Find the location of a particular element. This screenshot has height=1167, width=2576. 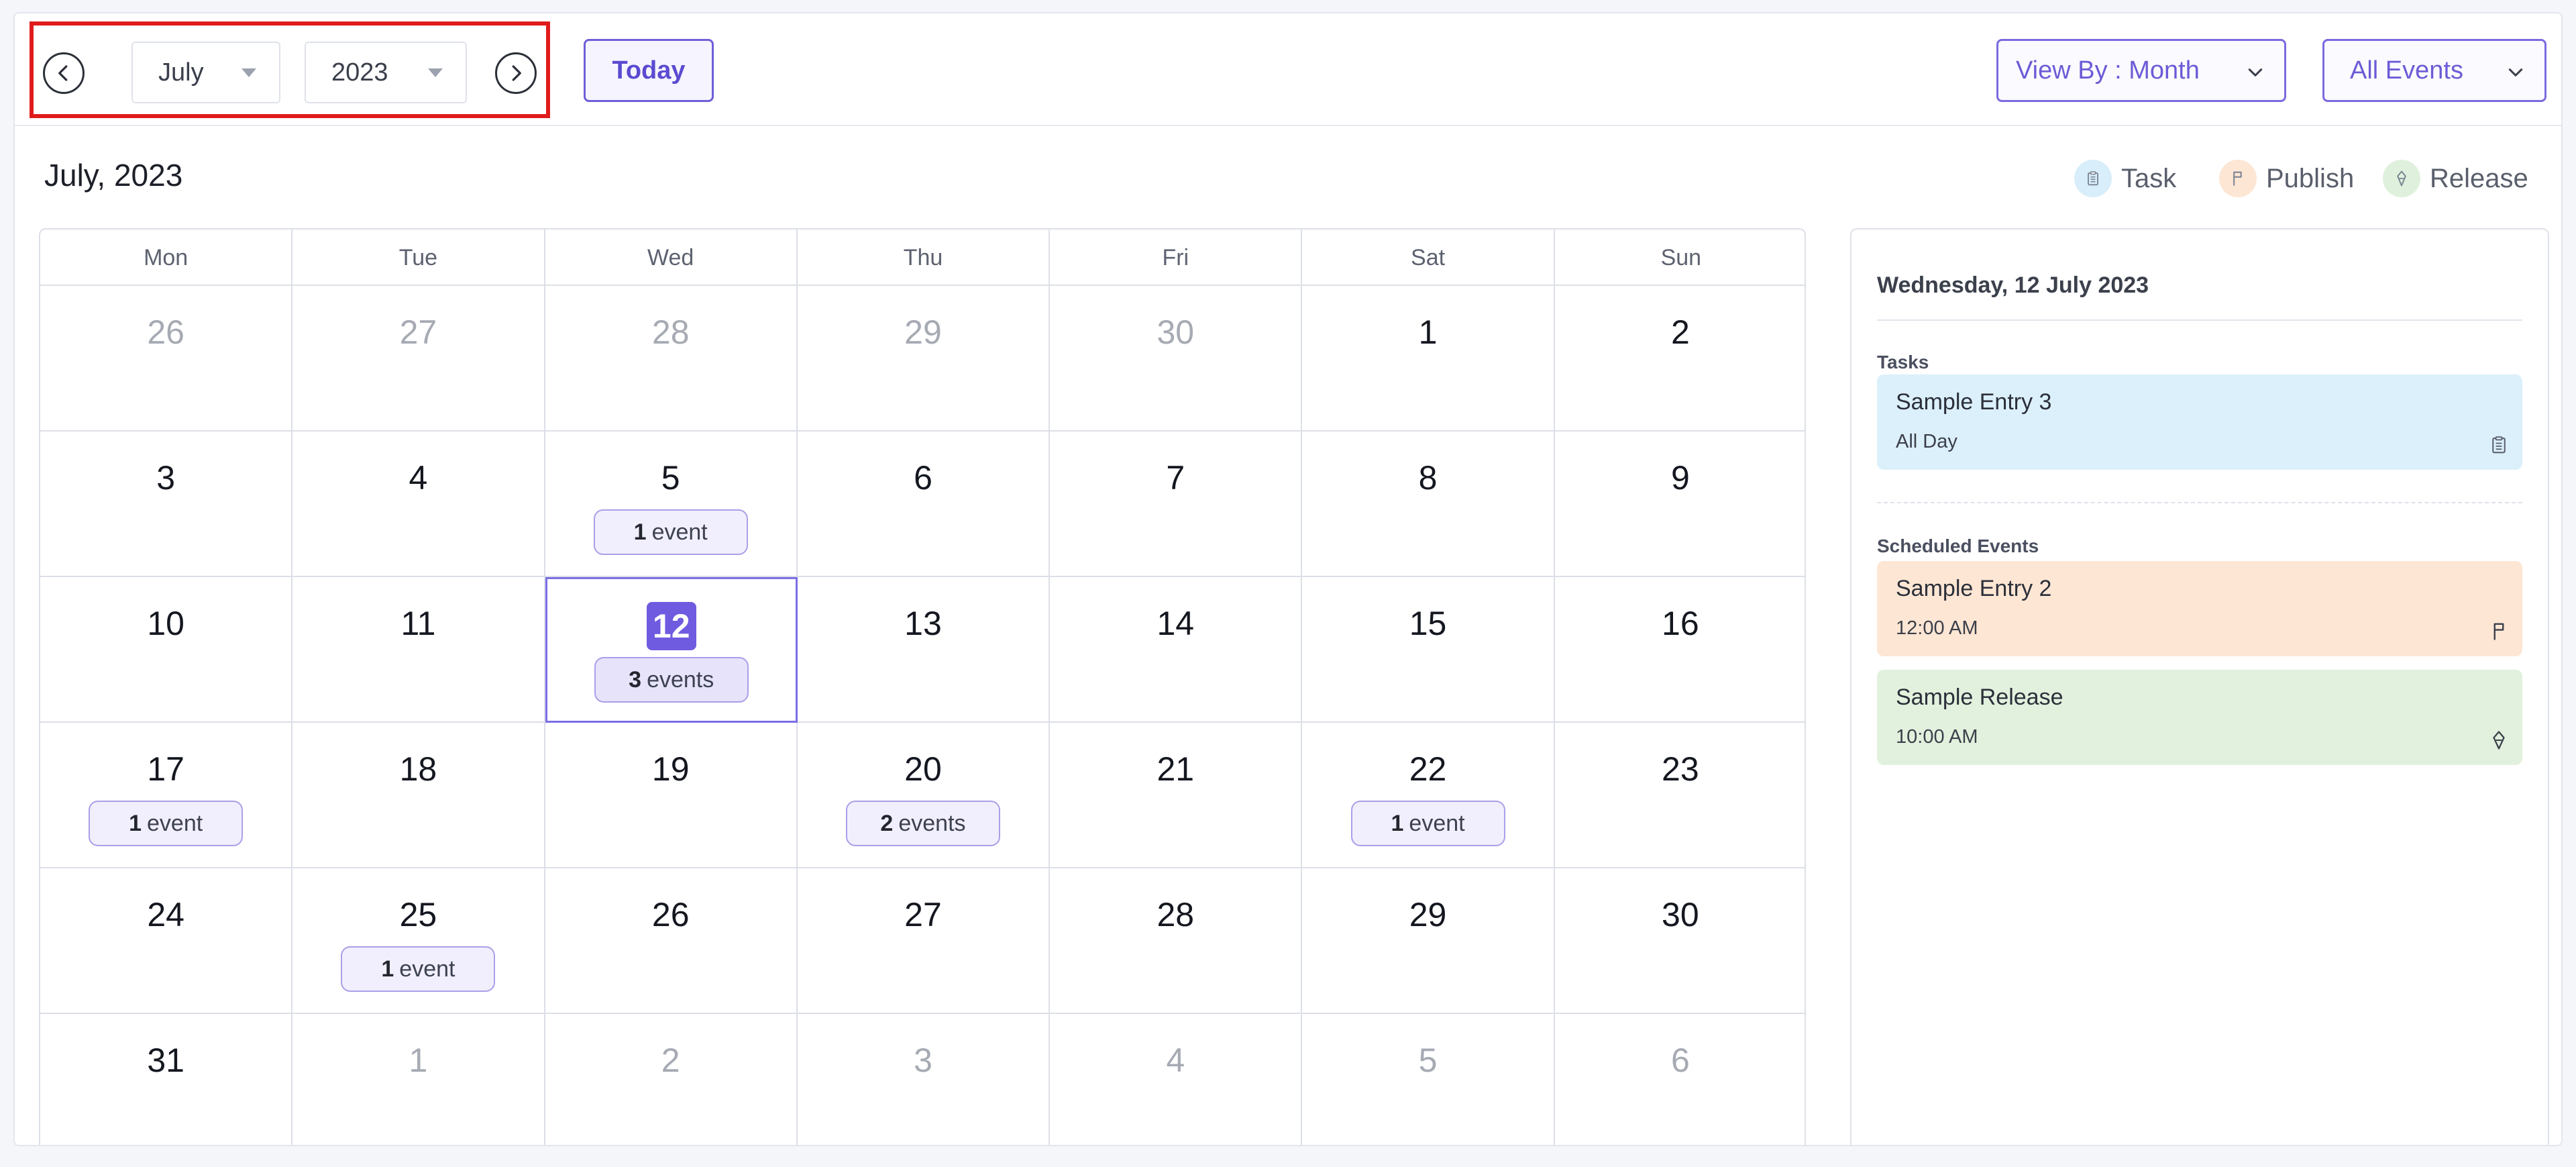

event-count-label: event is located at coordinates (175, 823).